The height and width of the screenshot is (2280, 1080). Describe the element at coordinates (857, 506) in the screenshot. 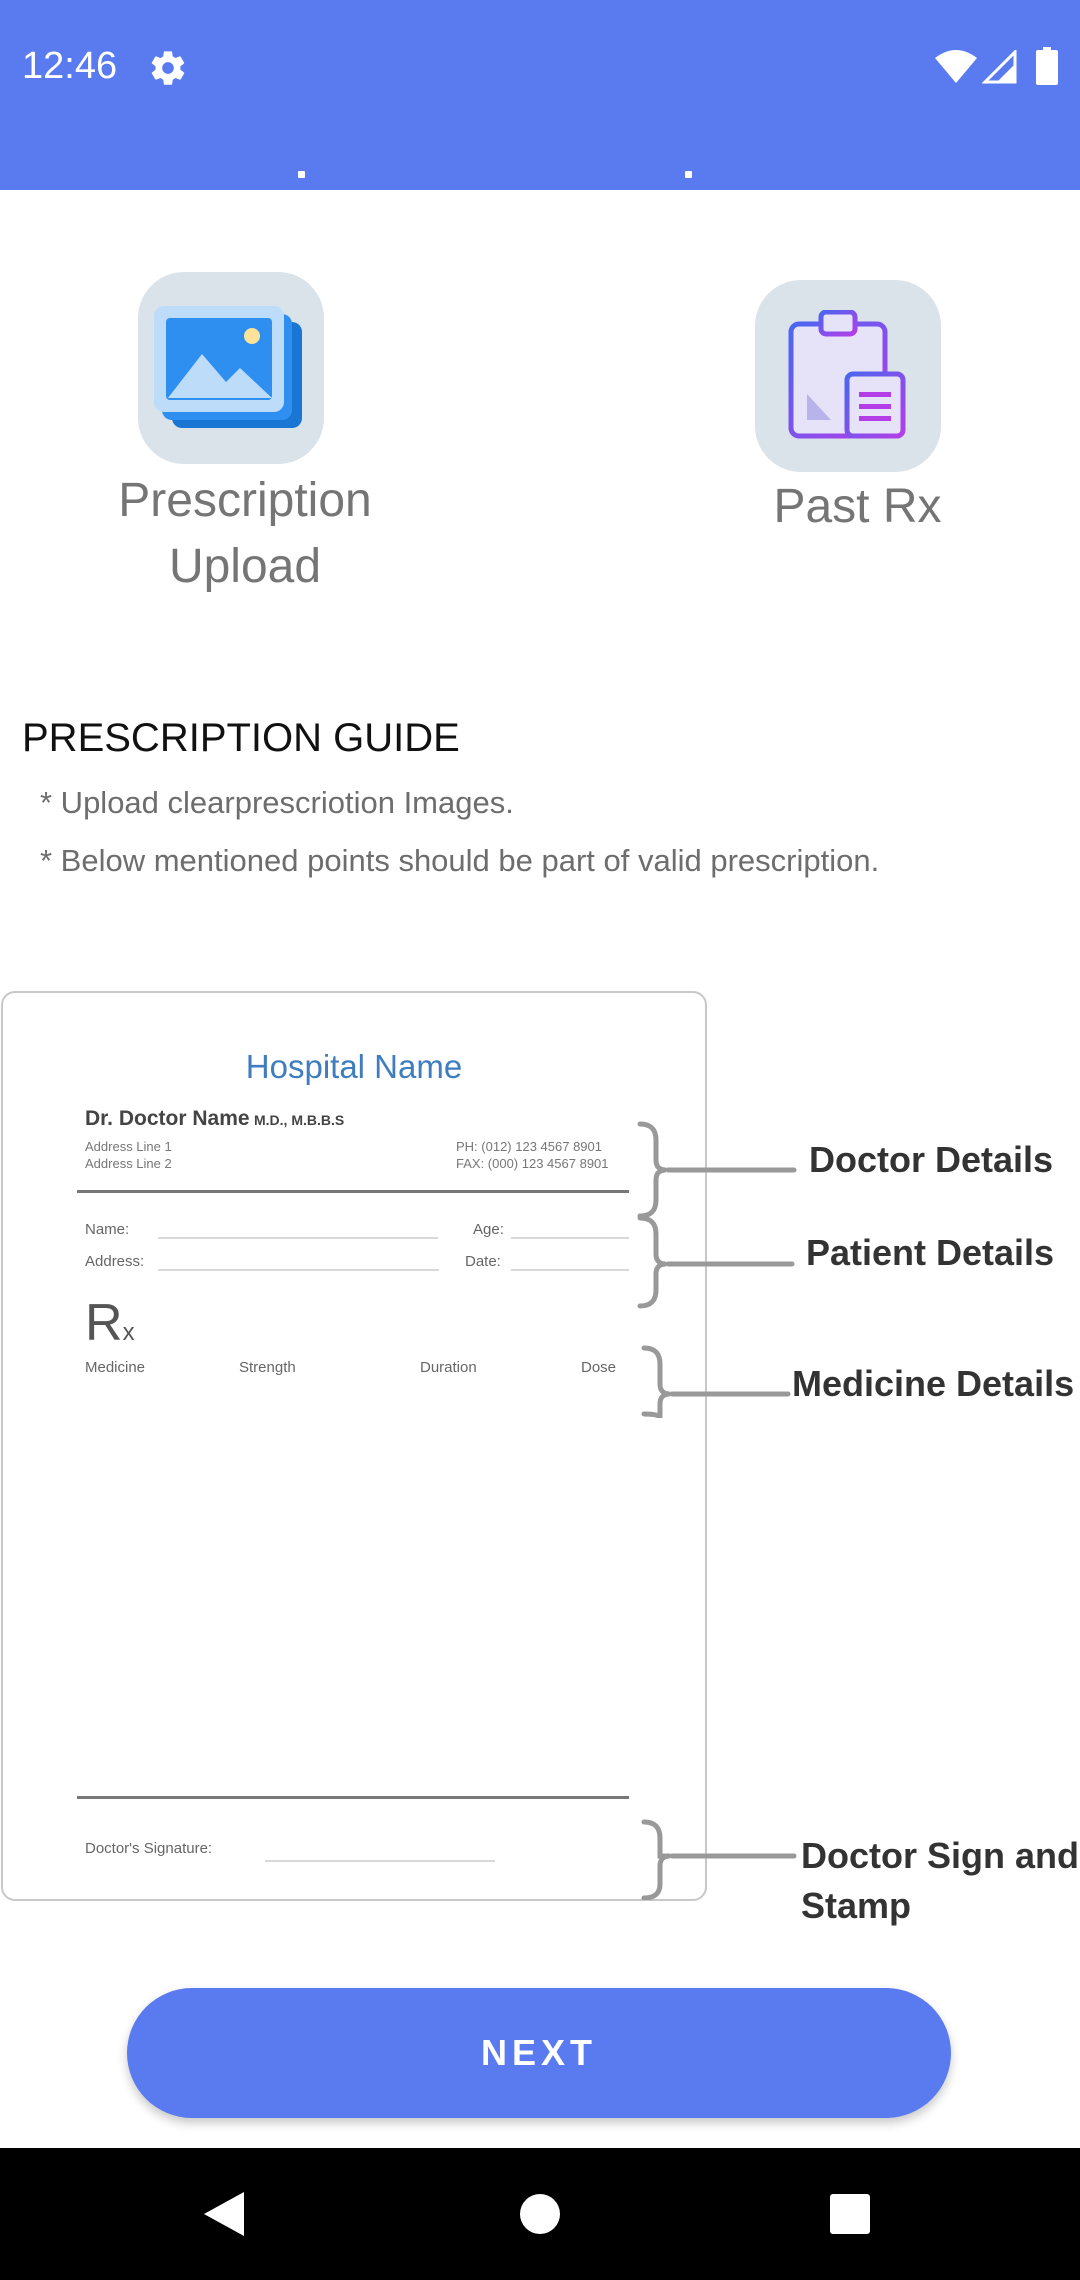

I see `past-rx-label: Past Rx` at that location.